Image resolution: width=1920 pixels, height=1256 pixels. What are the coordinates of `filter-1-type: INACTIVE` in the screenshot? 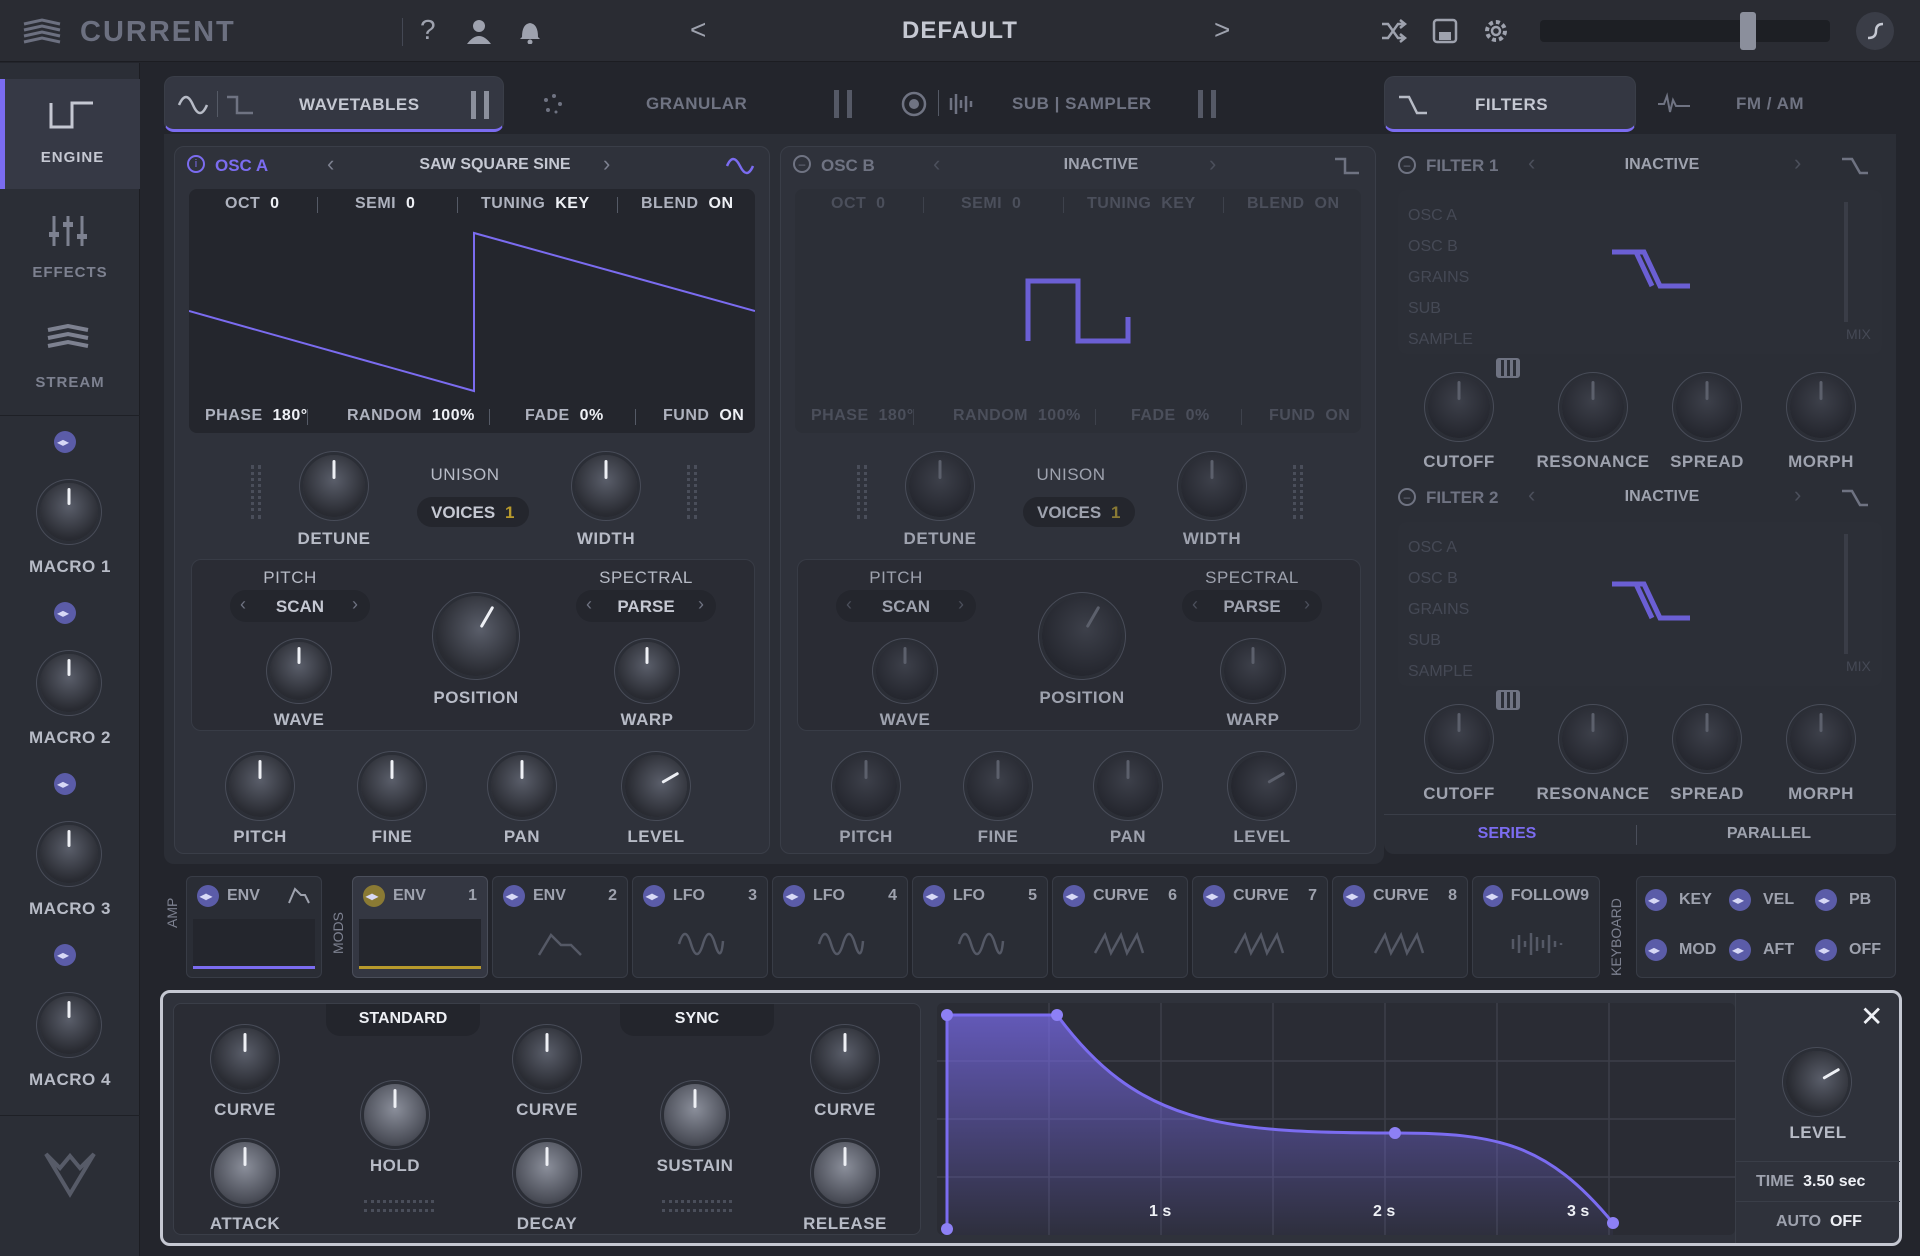 It's located at (1662, 165).